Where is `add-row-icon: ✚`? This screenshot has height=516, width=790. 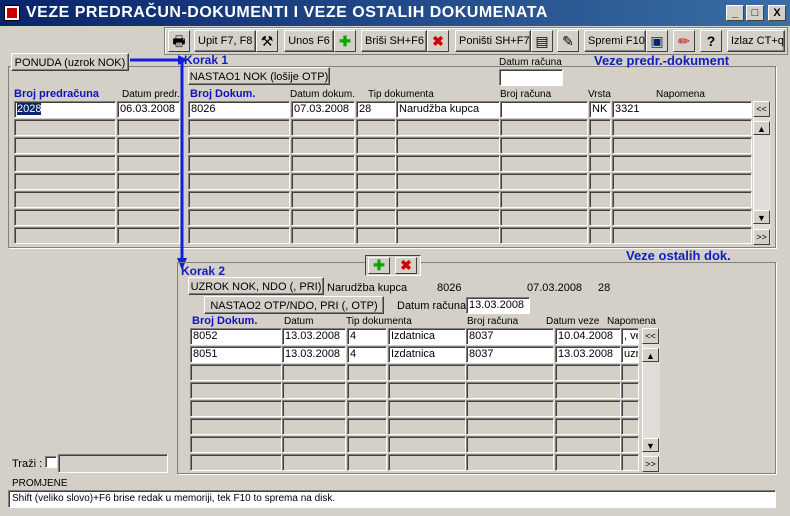 add-row-icon: ✚ is located at coordinates (379, 265).